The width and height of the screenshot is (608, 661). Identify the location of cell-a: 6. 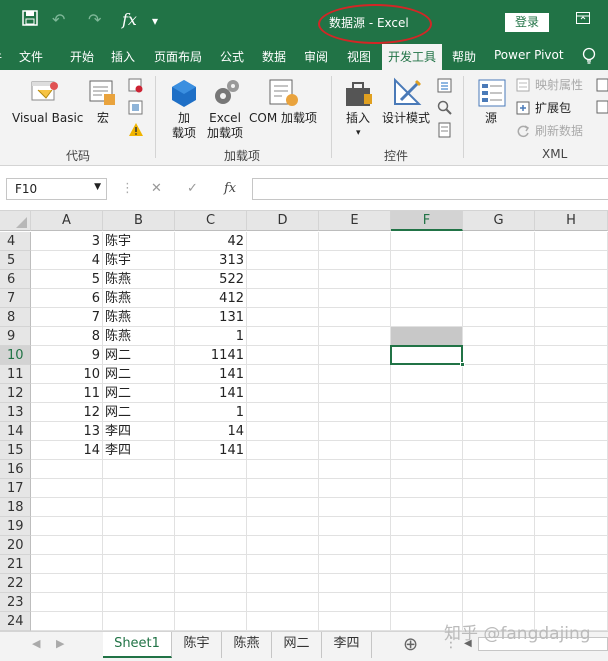
(67, 298).